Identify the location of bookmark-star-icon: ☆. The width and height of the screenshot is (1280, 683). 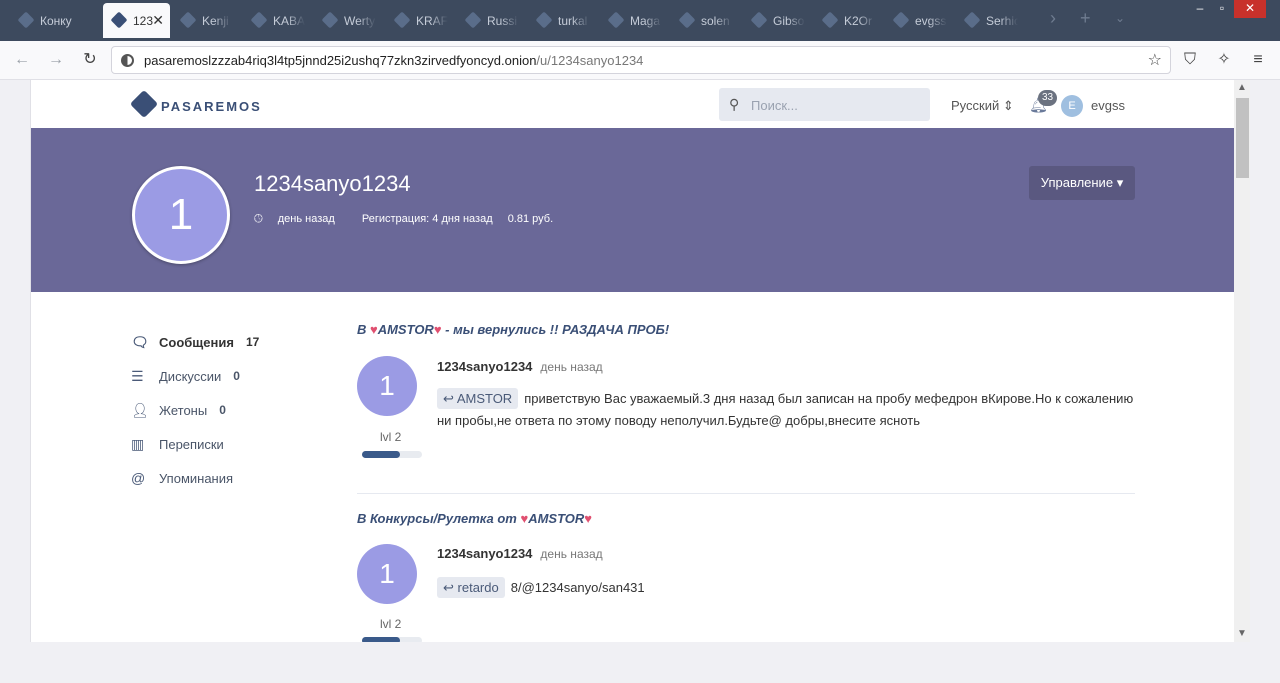
(1155, 60).